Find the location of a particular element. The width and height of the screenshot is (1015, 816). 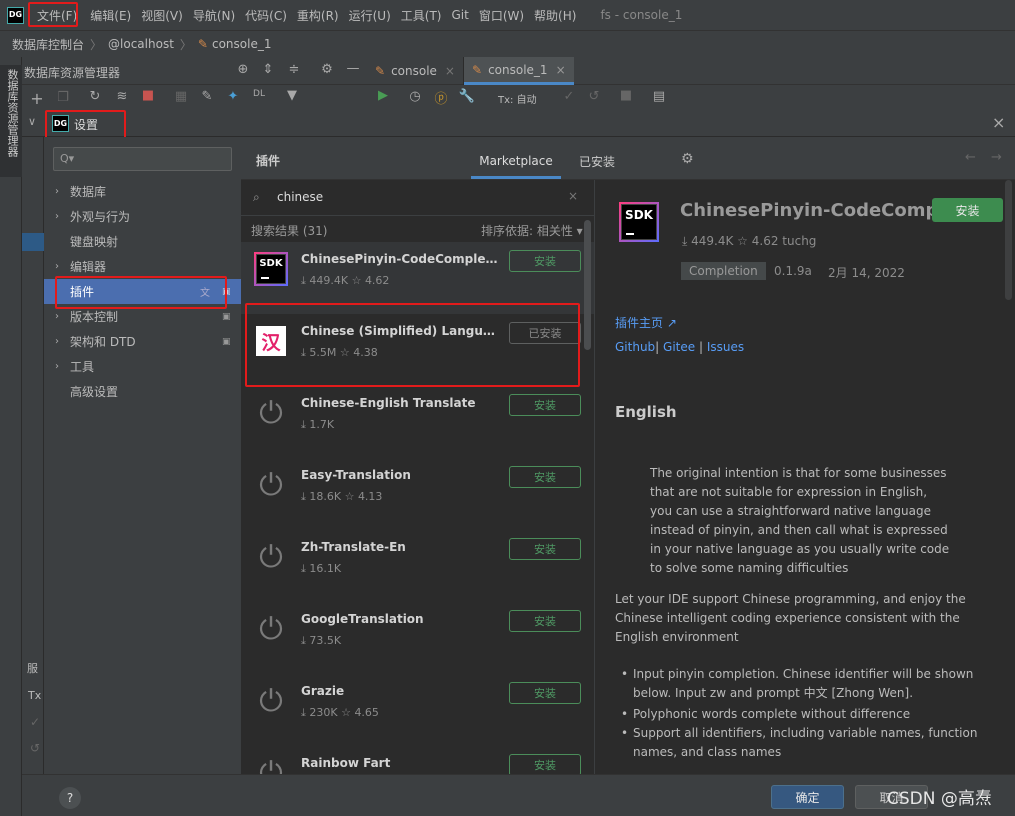

project-icon: ▣ is located at coordinates (226, 341).